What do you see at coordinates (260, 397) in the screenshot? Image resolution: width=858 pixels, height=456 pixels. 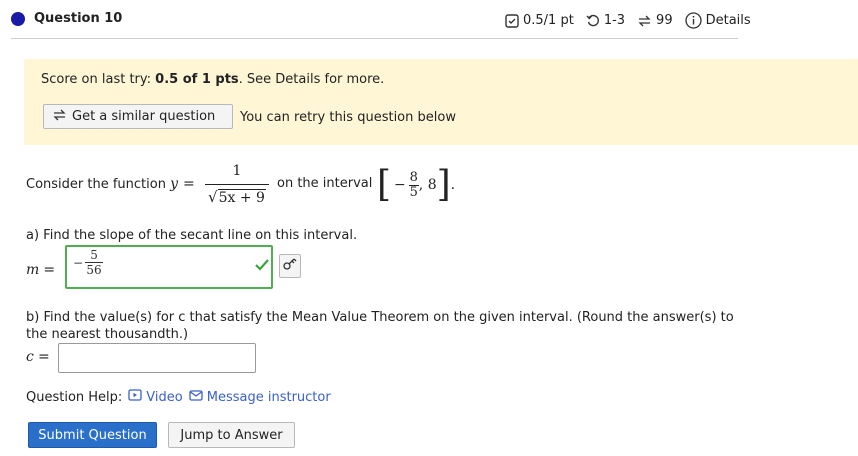 I see `message-instructor-link: Message instructor` at bounding box center [260, 397].